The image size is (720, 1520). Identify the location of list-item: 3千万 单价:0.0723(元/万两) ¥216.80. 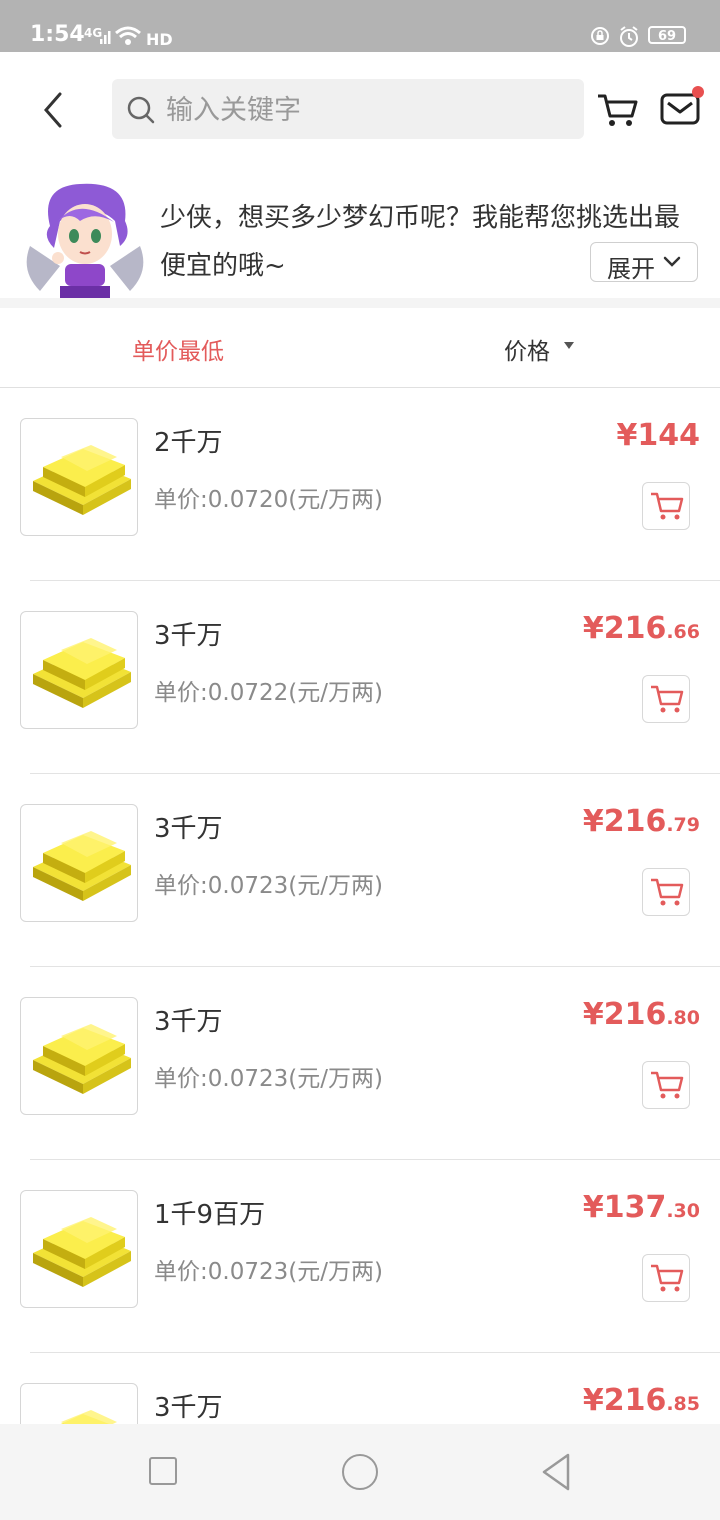
(360, 1063).